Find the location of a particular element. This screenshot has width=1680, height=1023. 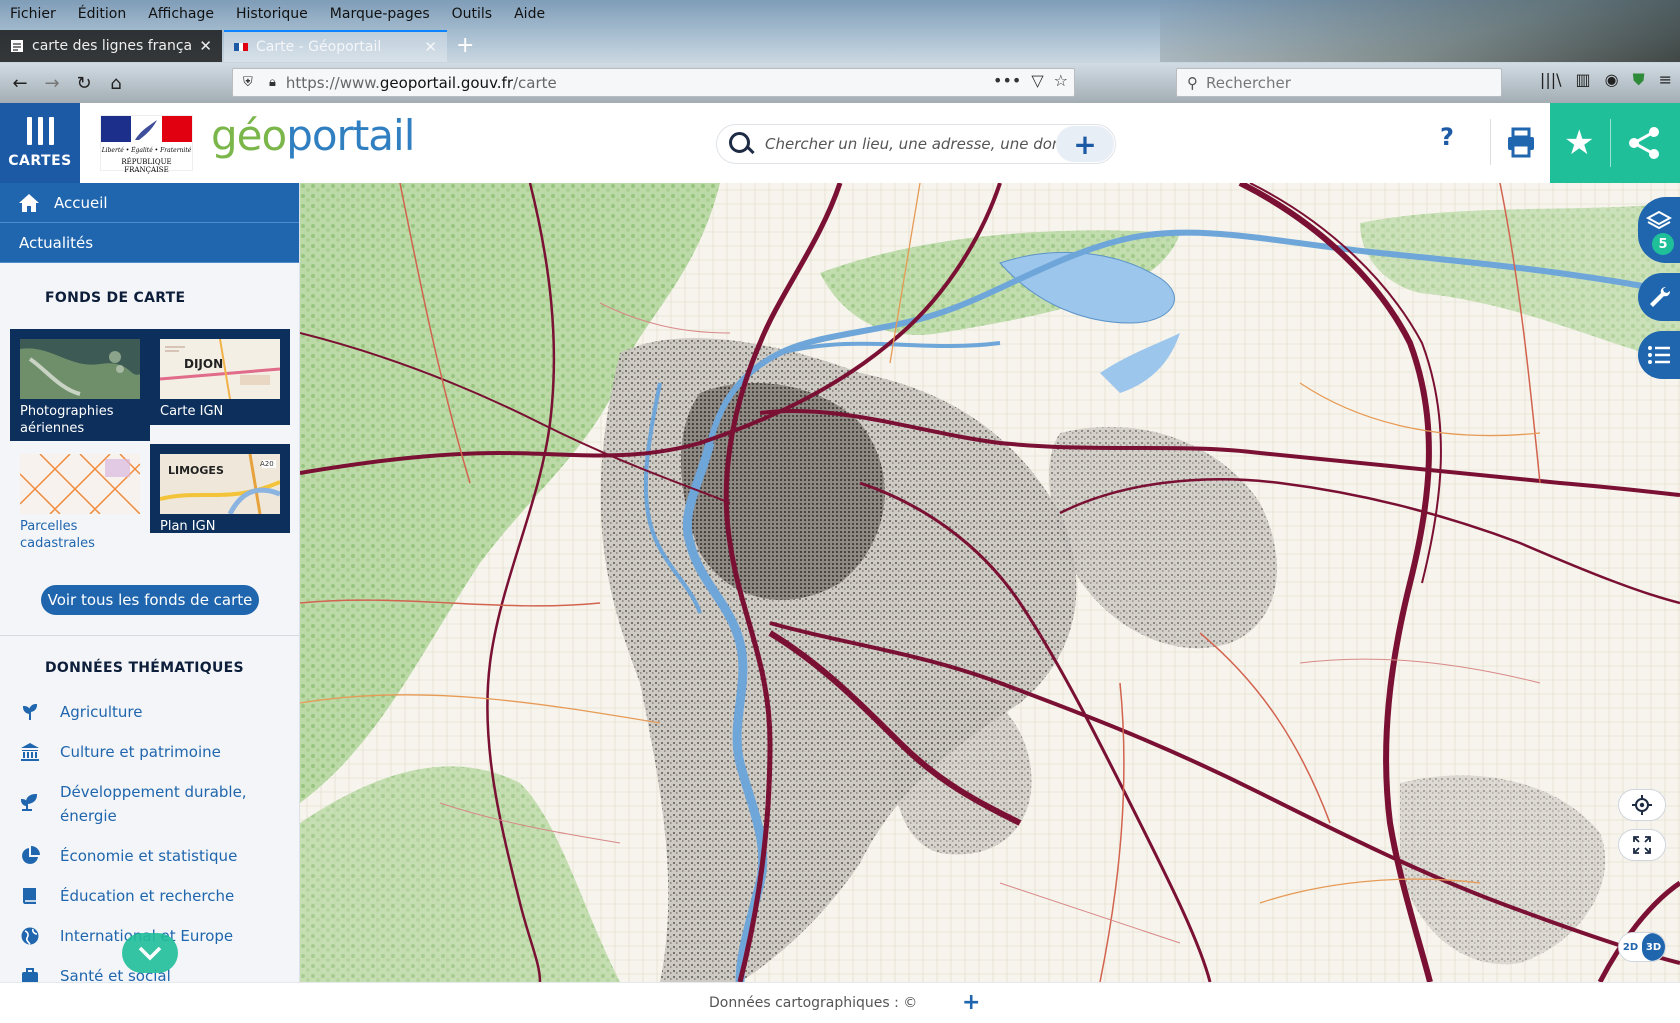

map-credits: Données cartographiques : © is located at coordinates (813, 1003).